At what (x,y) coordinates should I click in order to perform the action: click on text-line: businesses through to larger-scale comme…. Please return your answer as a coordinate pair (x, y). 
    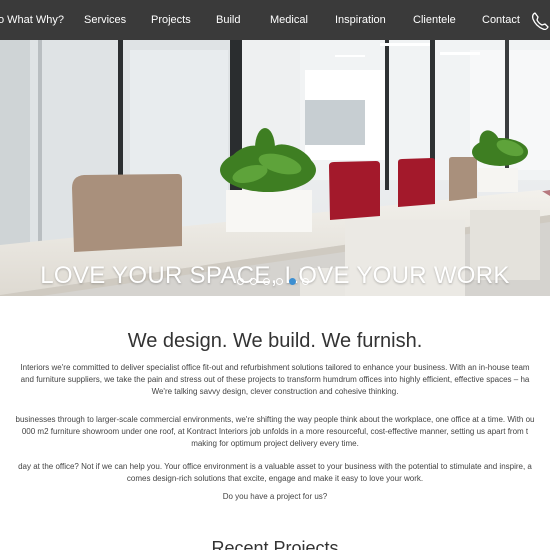
    Looking at the image, I should click on (275, 419).